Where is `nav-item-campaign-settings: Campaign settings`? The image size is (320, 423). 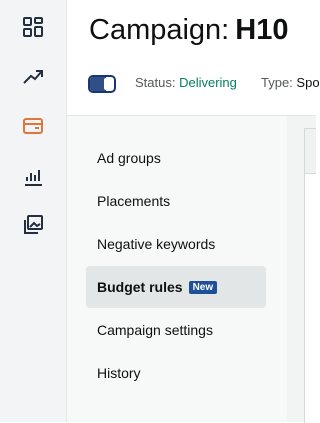
nav-item-campaign-settings: Campaign settings is located at coordinates (176, 330).